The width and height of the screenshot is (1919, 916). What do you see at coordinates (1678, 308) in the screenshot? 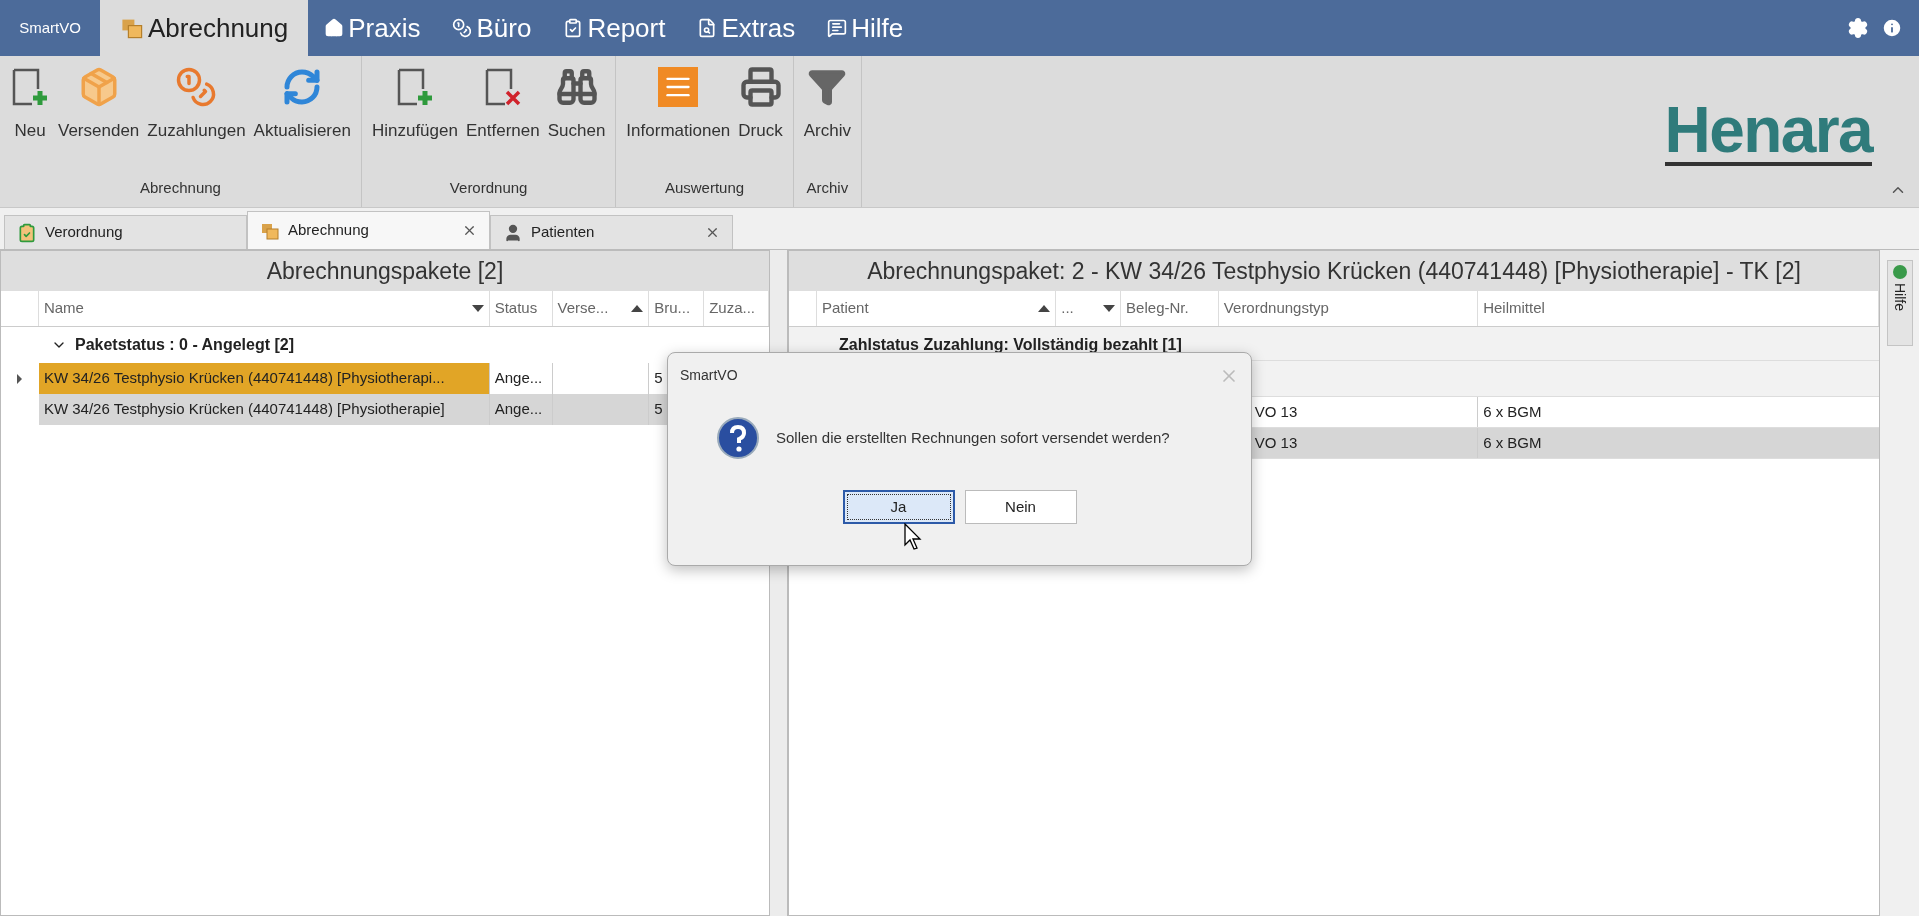
I see `column-header: Heilmittel` at bounding box center [1678, 308].